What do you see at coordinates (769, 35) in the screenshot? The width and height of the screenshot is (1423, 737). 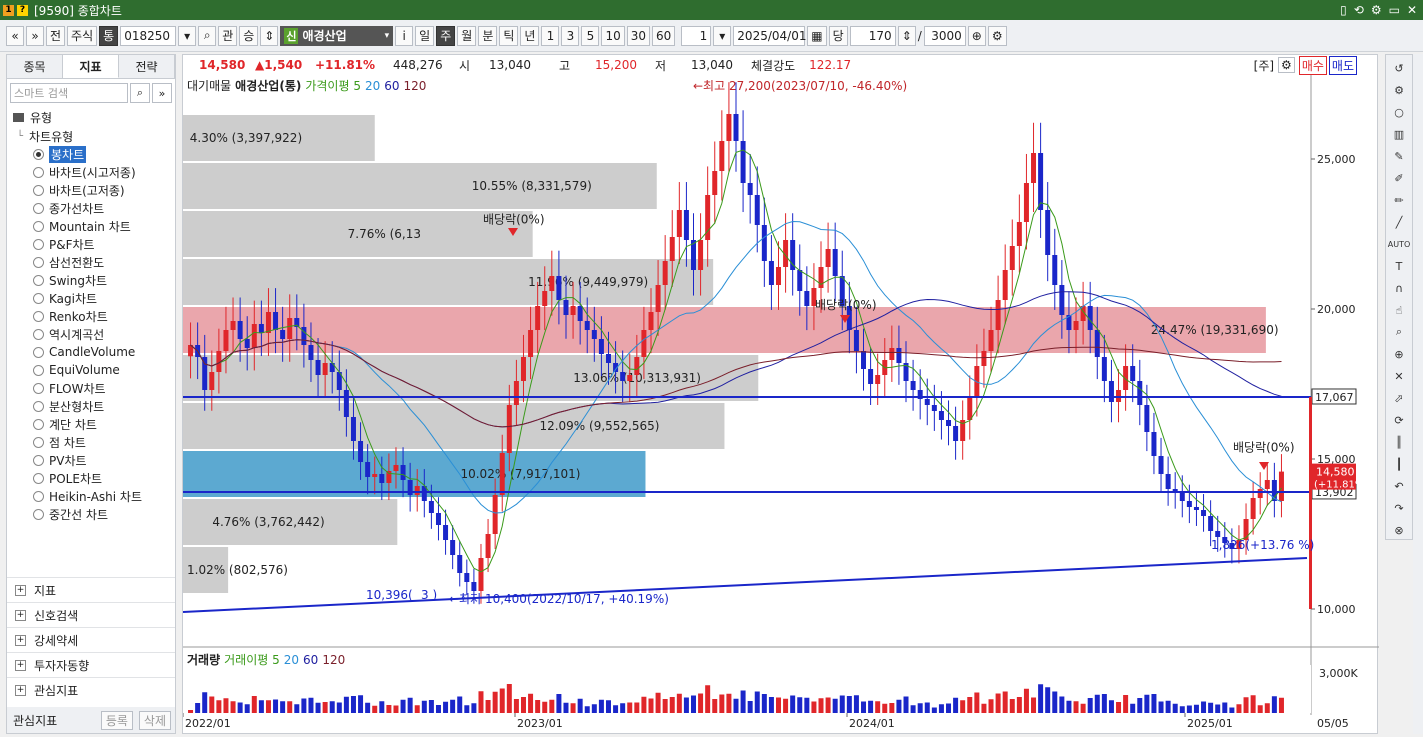 I see `date-input: 2025/04/01` at bounding box center [769, 35].